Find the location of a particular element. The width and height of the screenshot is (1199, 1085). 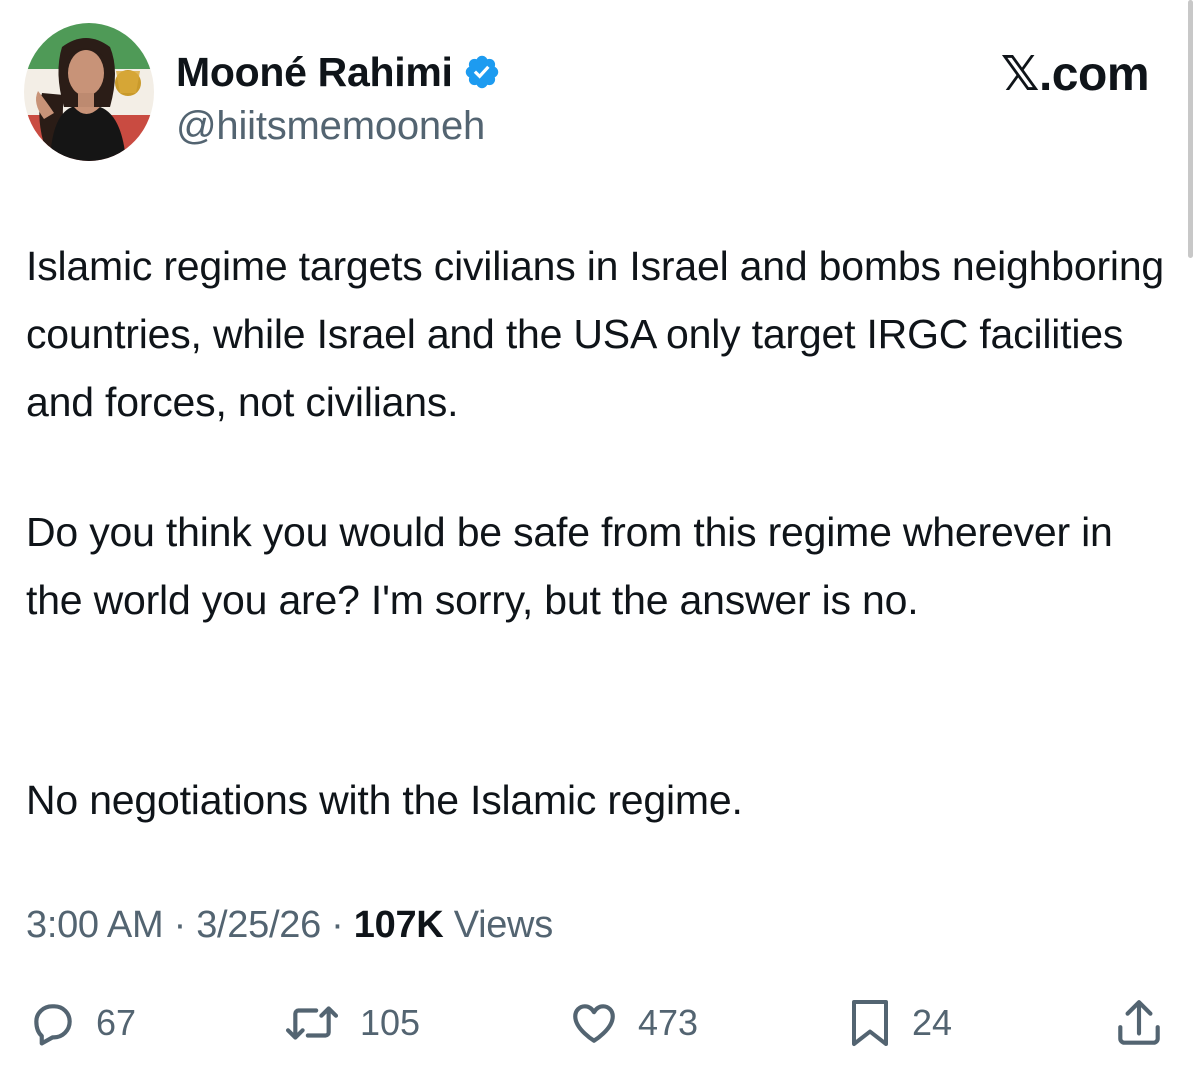

reply-count: 67 is located at coordinates (116, 1022).